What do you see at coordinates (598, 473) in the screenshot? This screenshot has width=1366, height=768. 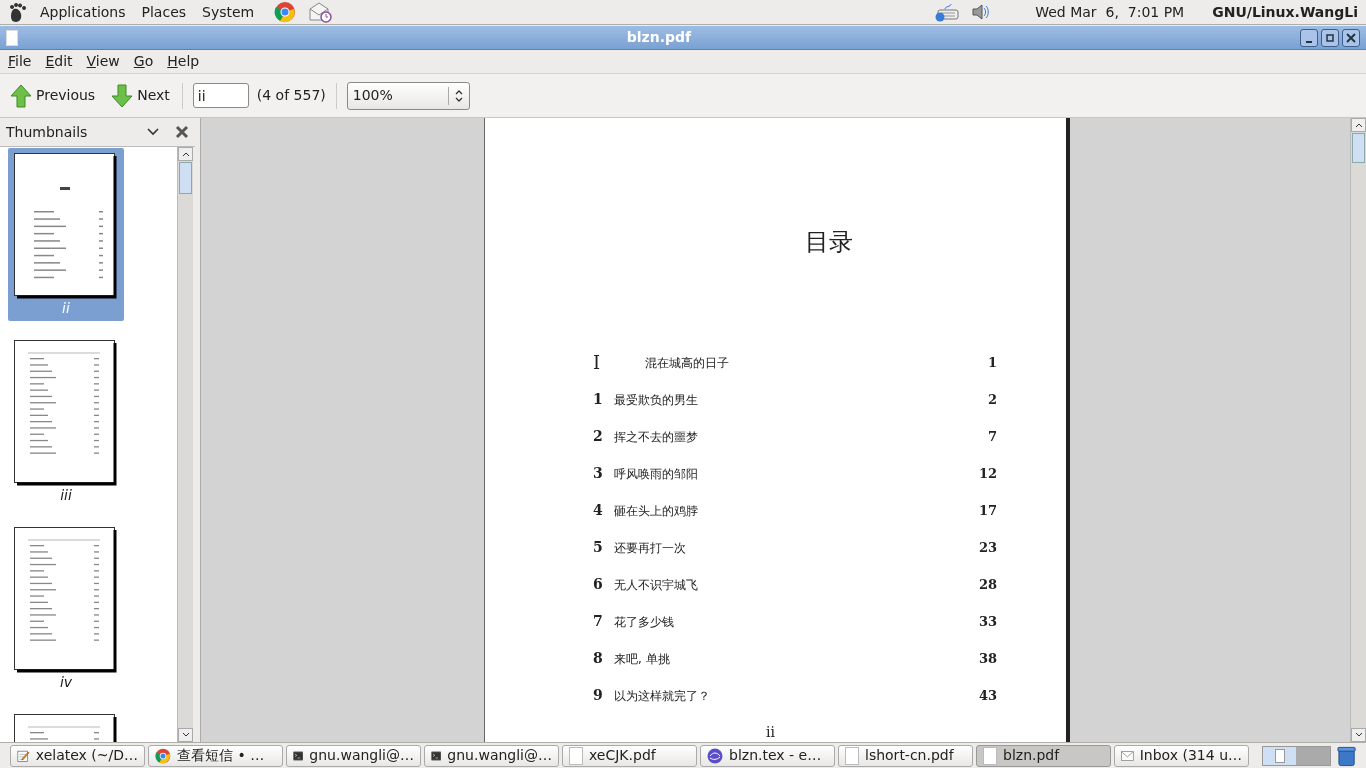 I see `toc-number: 3` at bounding box center [598, 473].